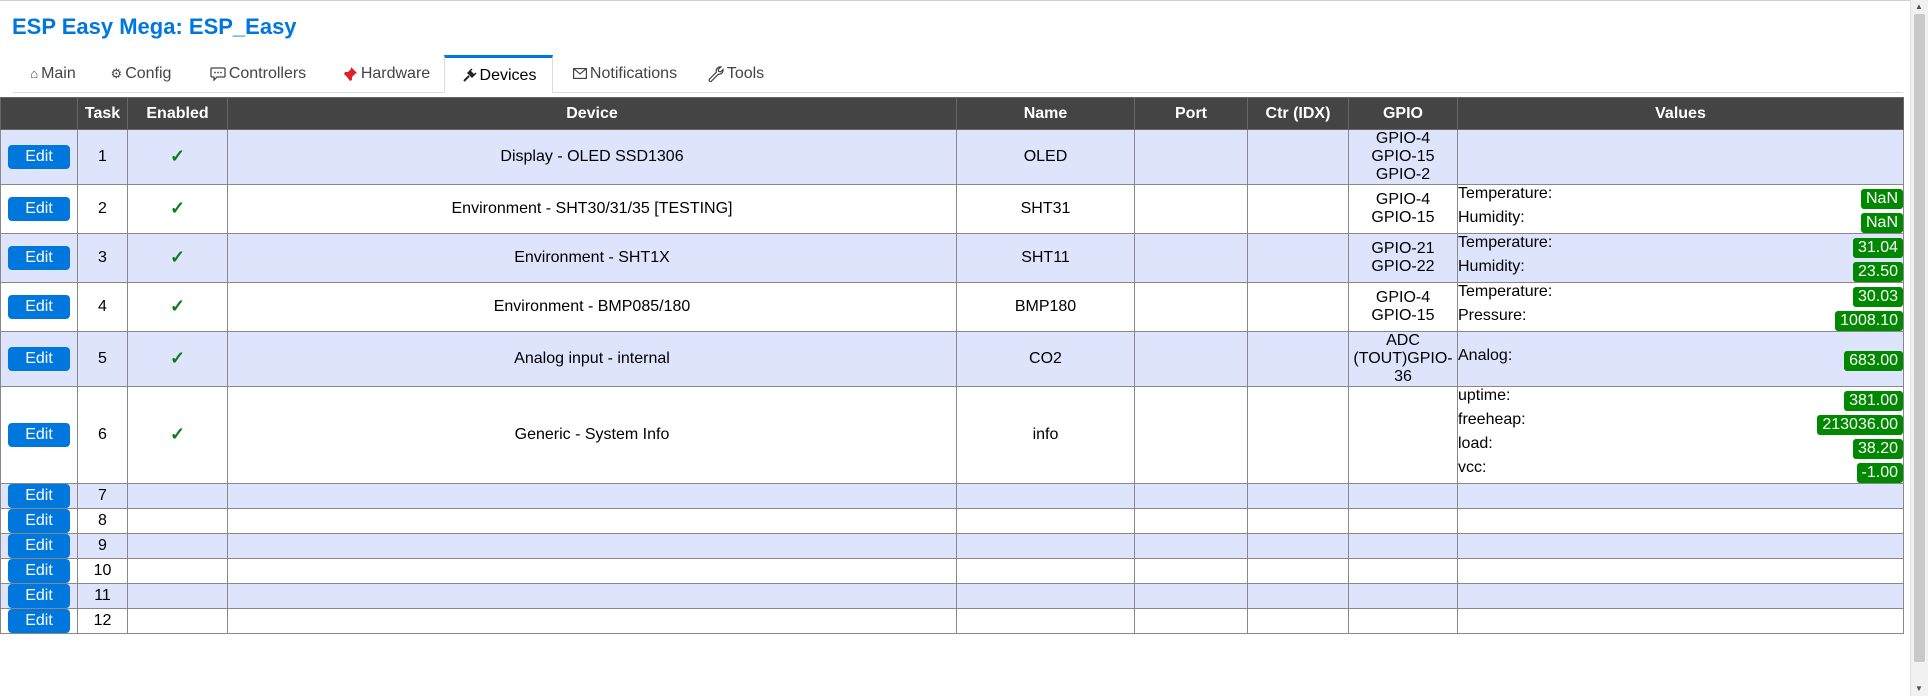 The height and width of the screenshot is (696, 1928). Describe the element at coordinates (1045, 435) in the screenshot. I see `cell-name: info` at that location.